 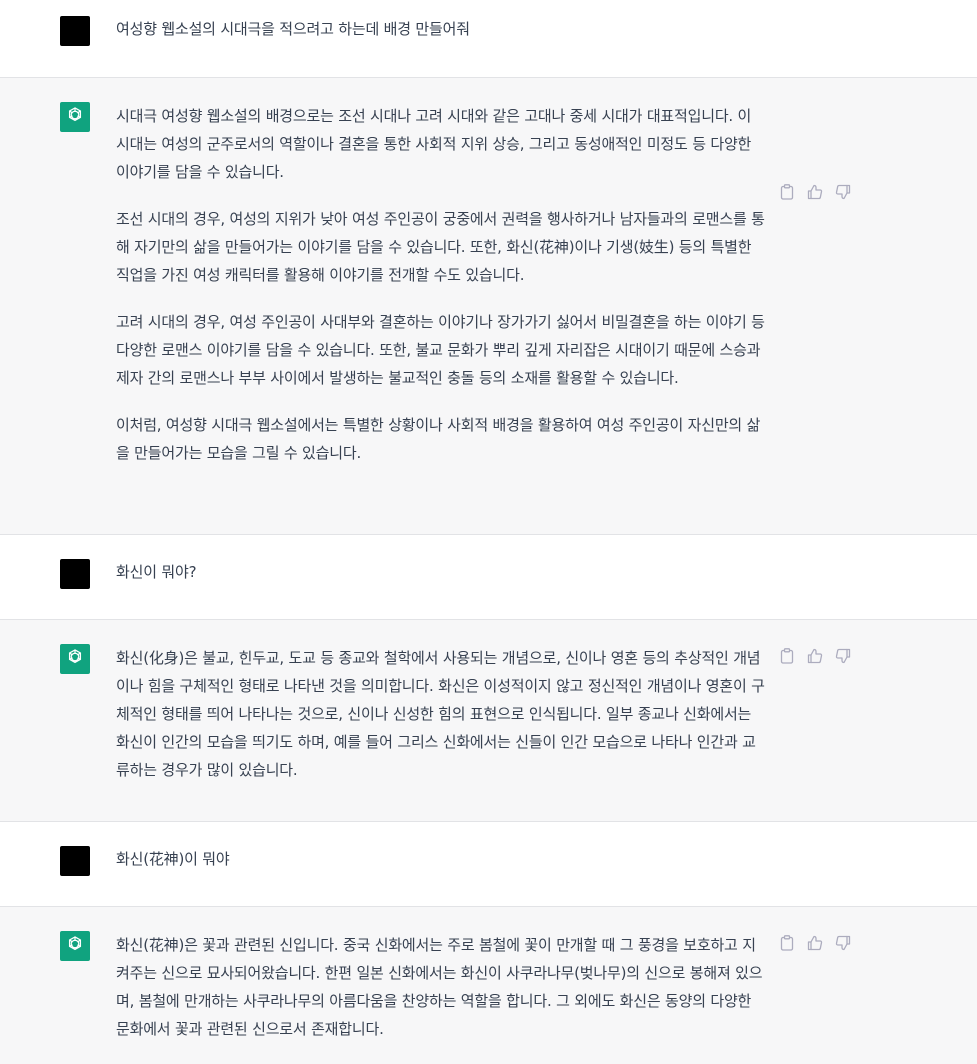 I want to click on user-message-text: 화신(花神)이 뭐야, so click(x=173, y=859).